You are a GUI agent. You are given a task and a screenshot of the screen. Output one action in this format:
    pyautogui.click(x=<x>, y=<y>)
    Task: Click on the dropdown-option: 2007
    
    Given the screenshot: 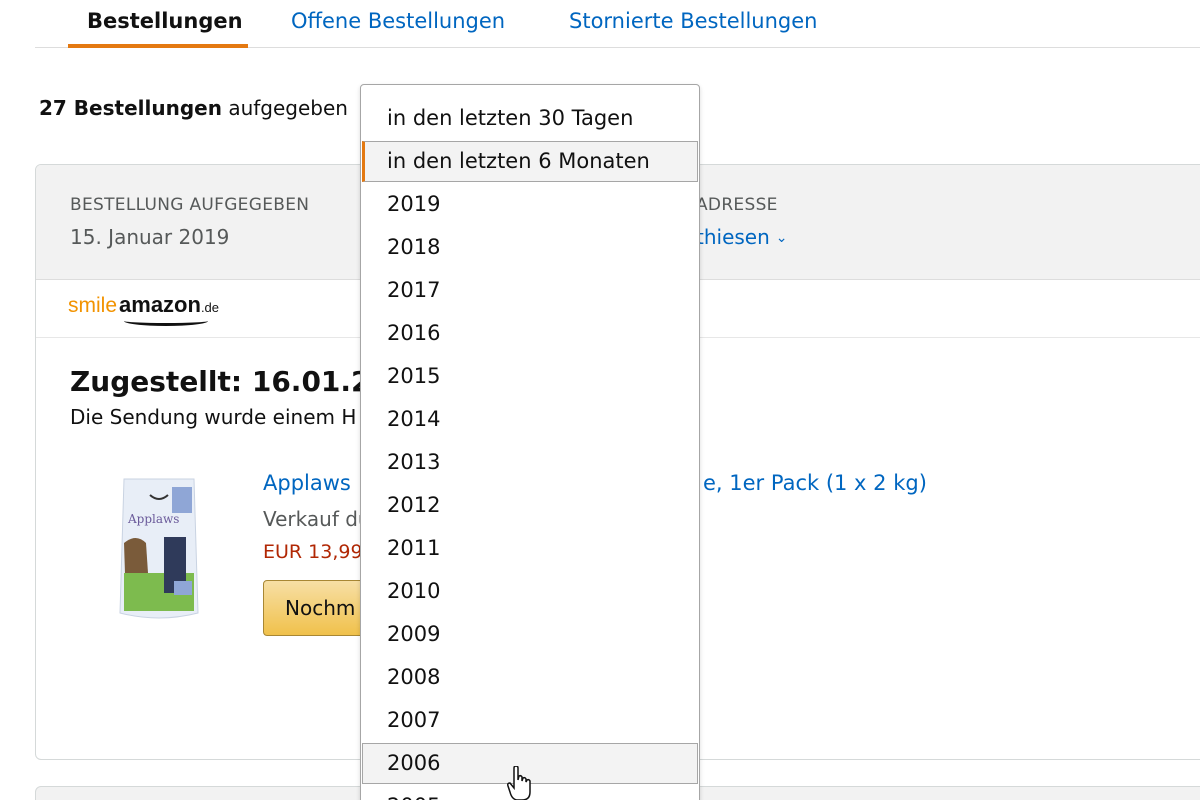 What is the action you would take?
    pyautogui.click(x=530, y=720)
    